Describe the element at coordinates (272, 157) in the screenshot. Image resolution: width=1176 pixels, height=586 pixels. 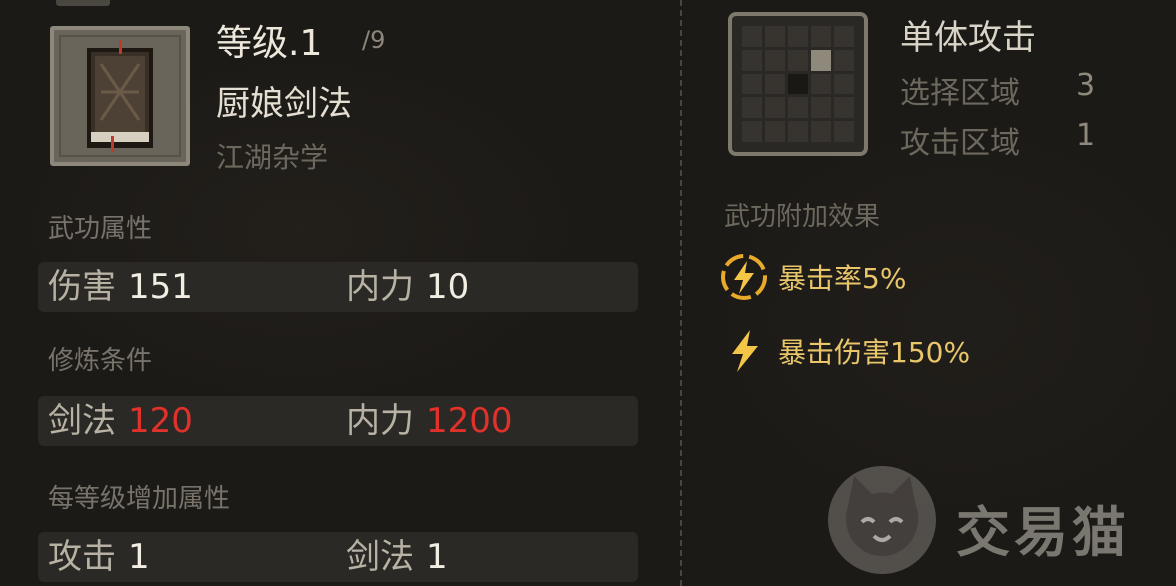
I see `skill-category: 江湖杂学` at that location.